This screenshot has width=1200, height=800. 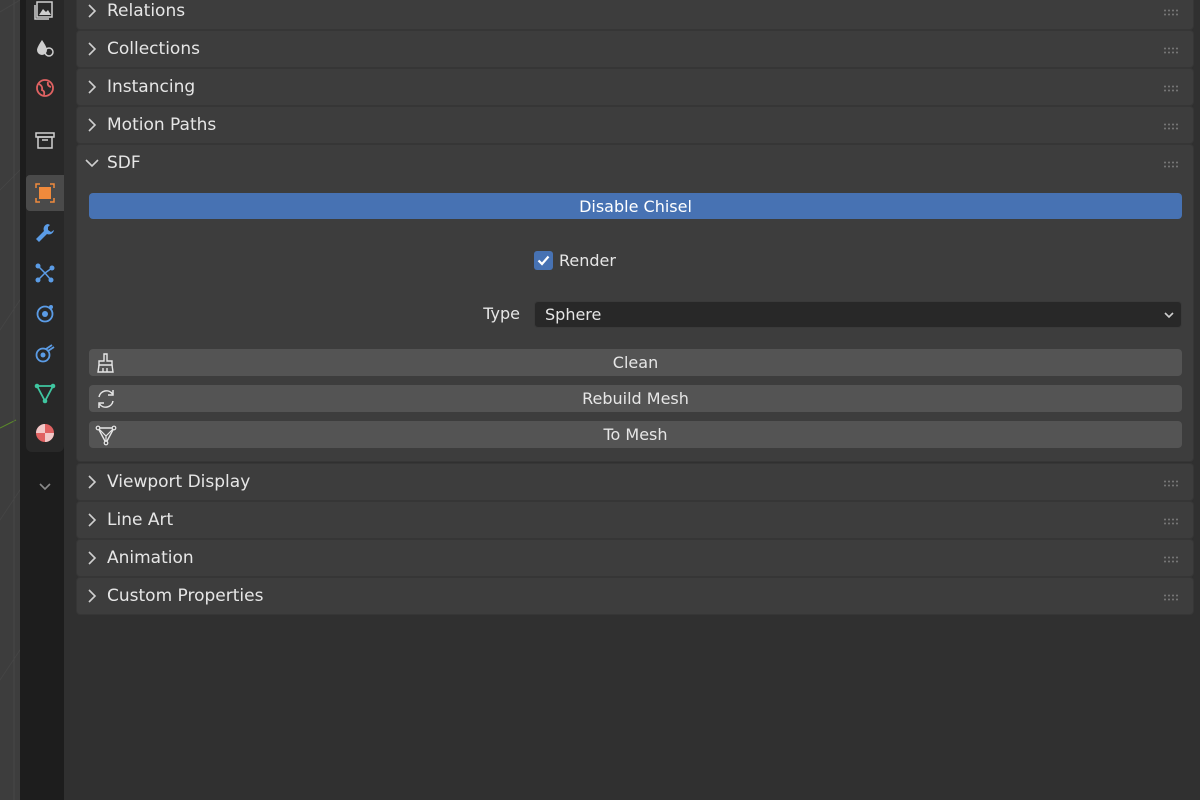 What do you see at coordinates (573, 314) in the screenshot?
I see `type-dropdown-value: Sphere` at bounding box center [573, 314].